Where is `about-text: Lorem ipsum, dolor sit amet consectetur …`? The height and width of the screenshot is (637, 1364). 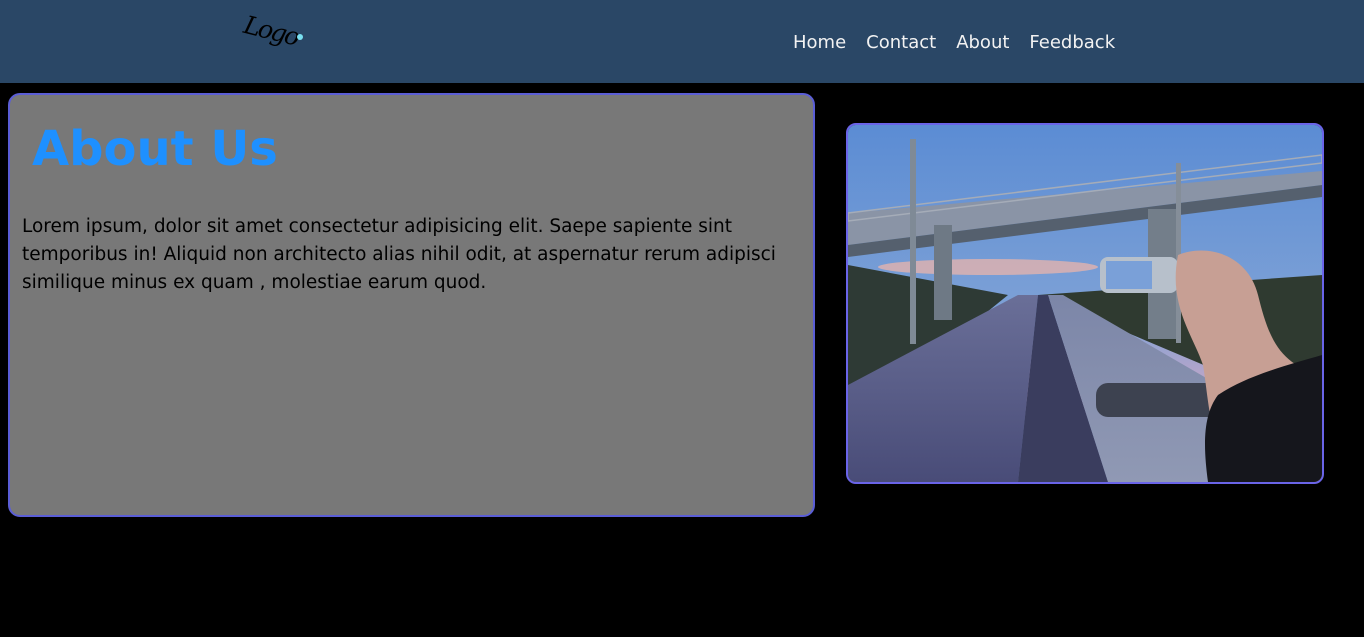 about-text: Lorem ipsum, dolor sit amet consectetur … is located at coordinates (399, 254).